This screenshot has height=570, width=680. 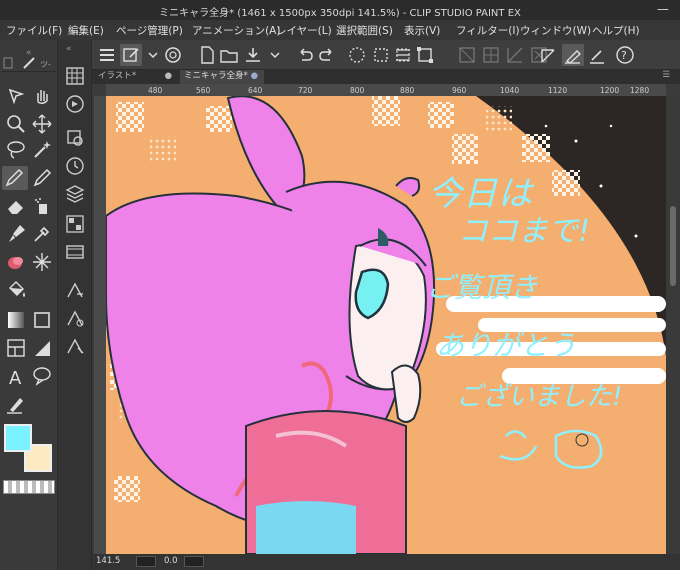 I want to click on transform-icon, so click(x=425, y=55).